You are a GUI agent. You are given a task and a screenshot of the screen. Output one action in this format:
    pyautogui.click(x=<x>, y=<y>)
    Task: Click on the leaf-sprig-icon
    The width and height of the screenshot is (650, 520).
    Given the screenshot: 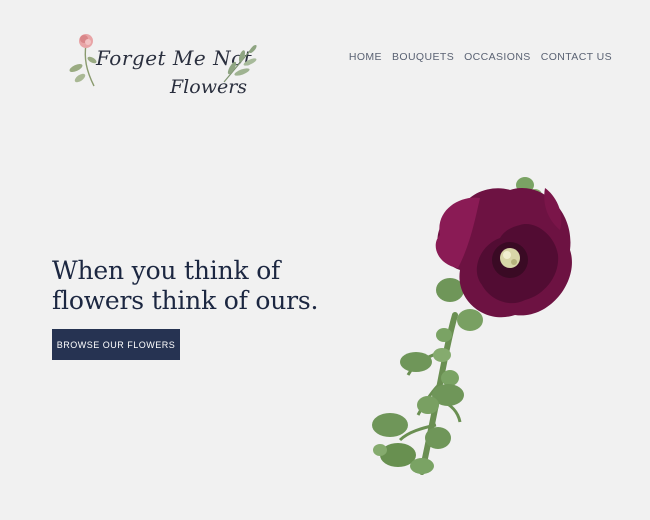 What is the action you would take?
    pyautogui.click(x=240, y=63)
    